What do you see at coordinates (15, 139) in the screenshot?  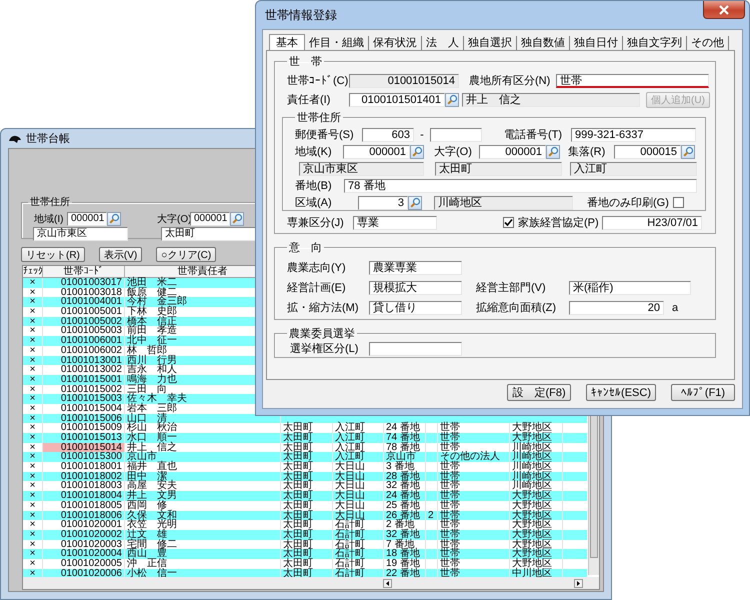 I see `app-icon` at bounding box center [15, 139].